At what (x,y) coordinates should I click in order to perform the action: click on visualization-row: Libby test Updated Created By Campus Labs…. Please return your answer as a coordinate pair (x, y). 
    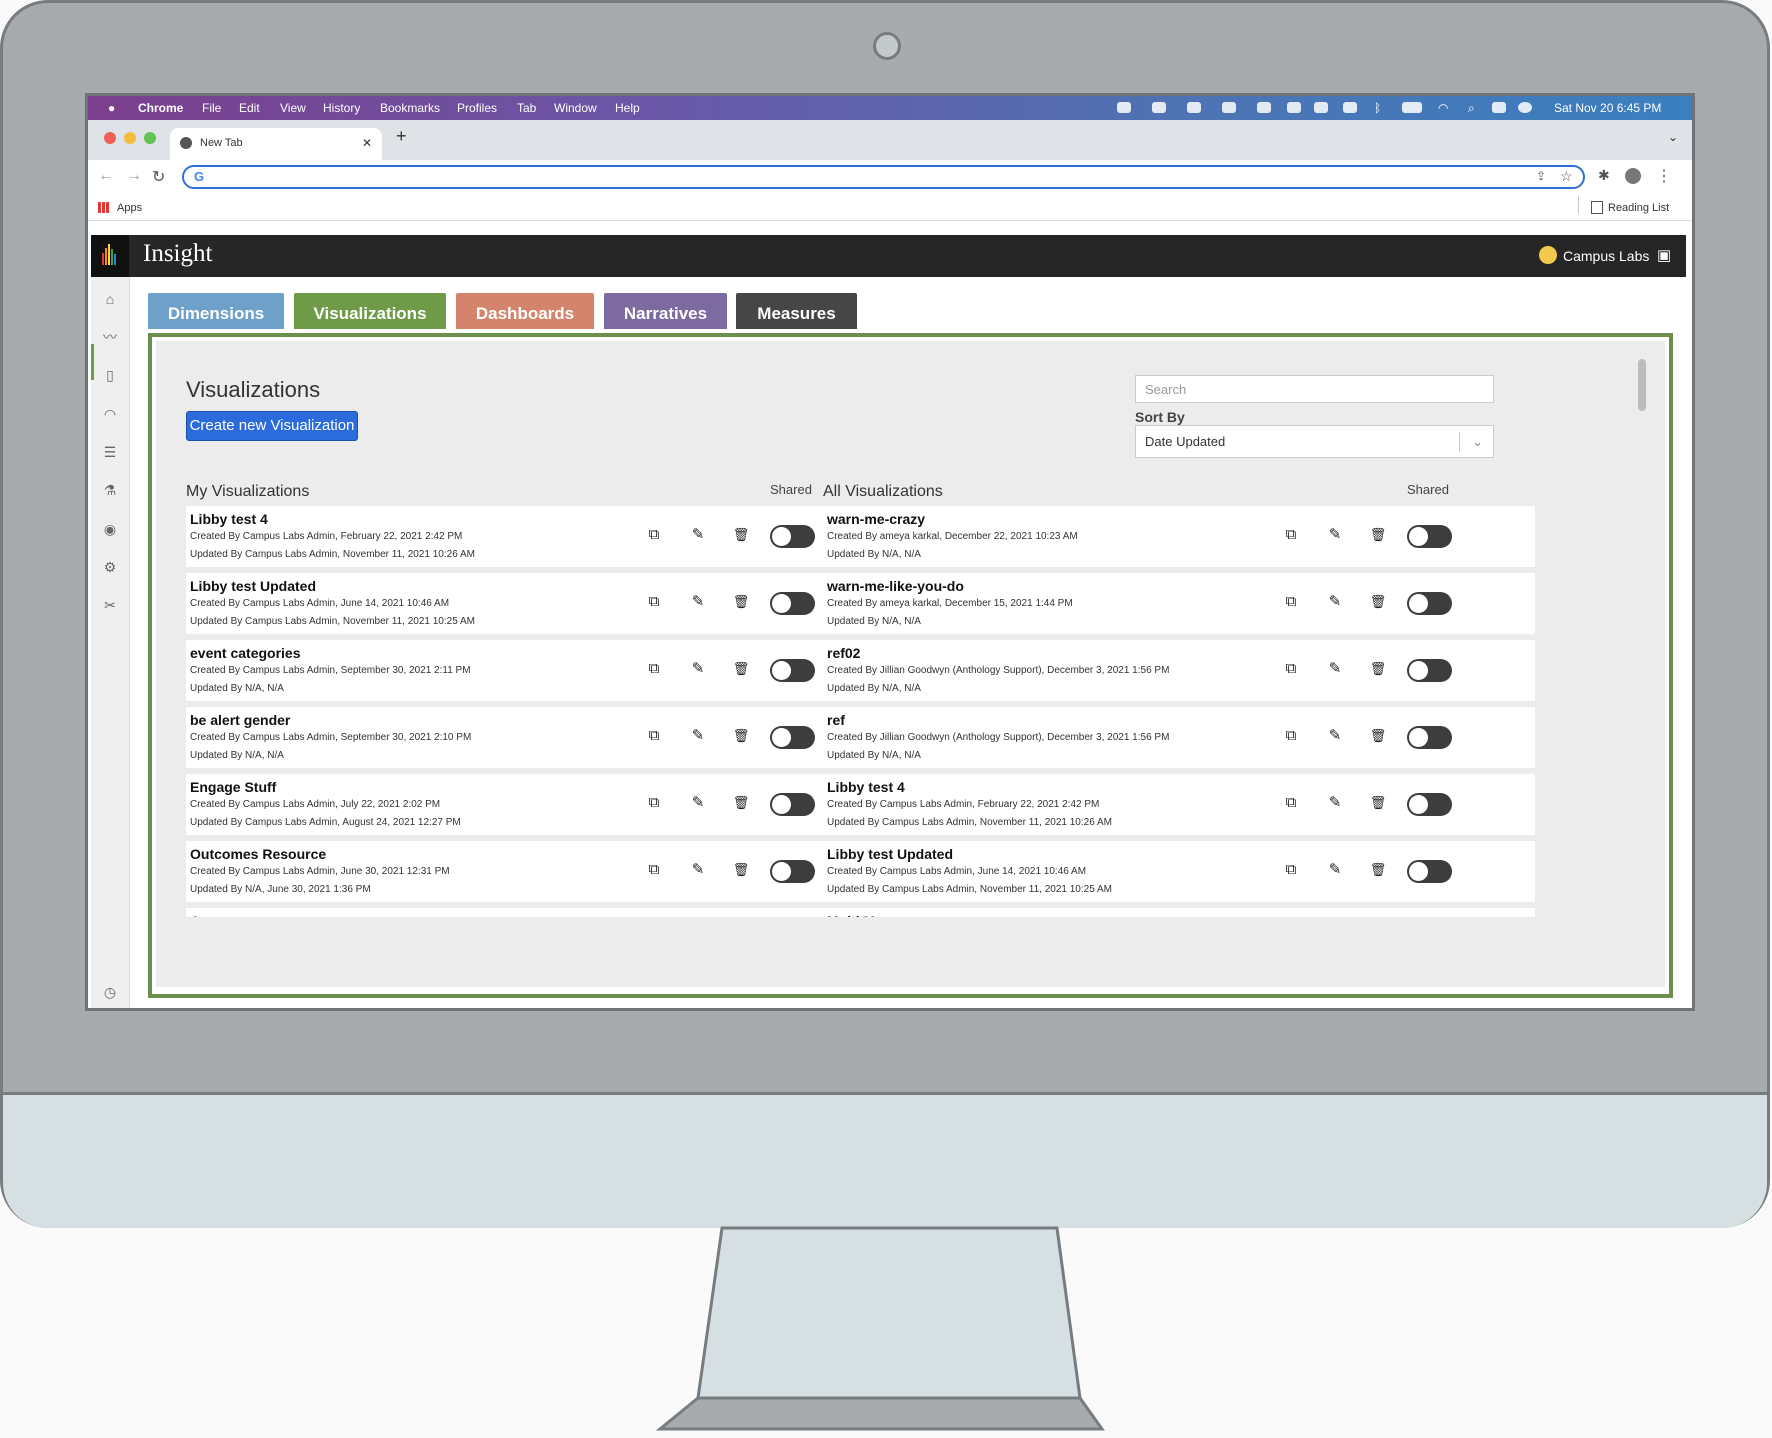
    Looking at the image, I should click on (1179, 873).